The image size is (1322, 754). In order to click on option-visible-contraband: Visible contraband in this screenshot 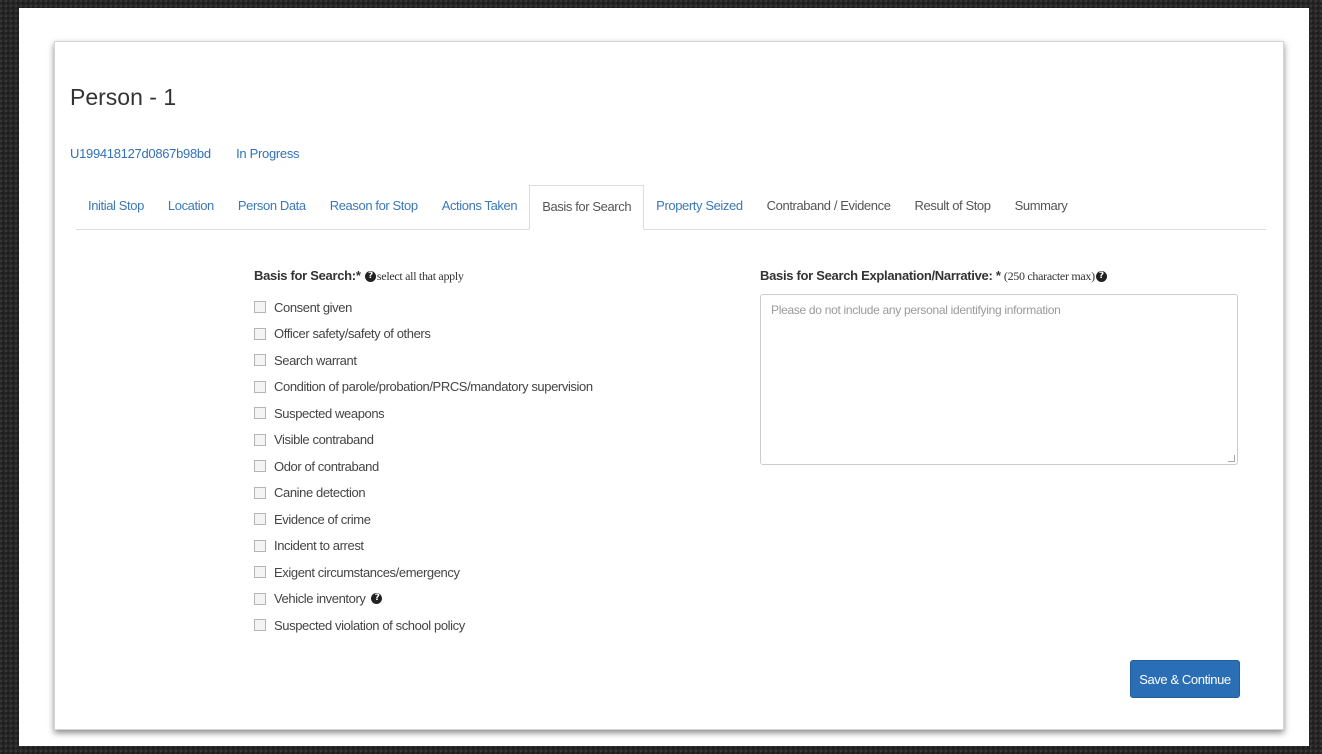, I will do `click(423, 440)`.